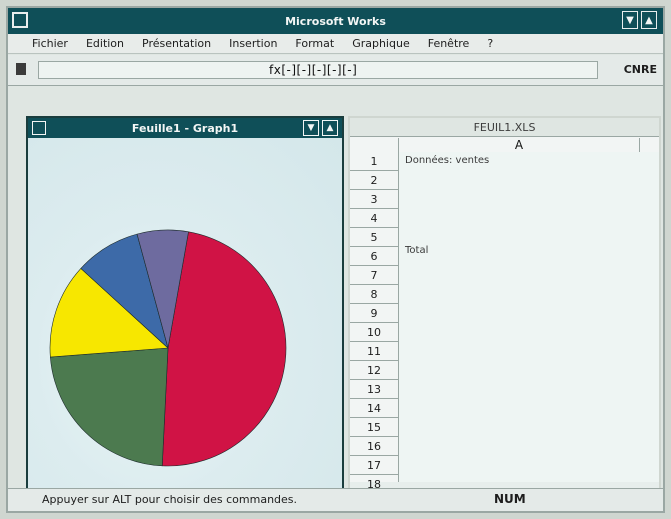  I want to click on menu-insert: Insertion, so click(253, 43).